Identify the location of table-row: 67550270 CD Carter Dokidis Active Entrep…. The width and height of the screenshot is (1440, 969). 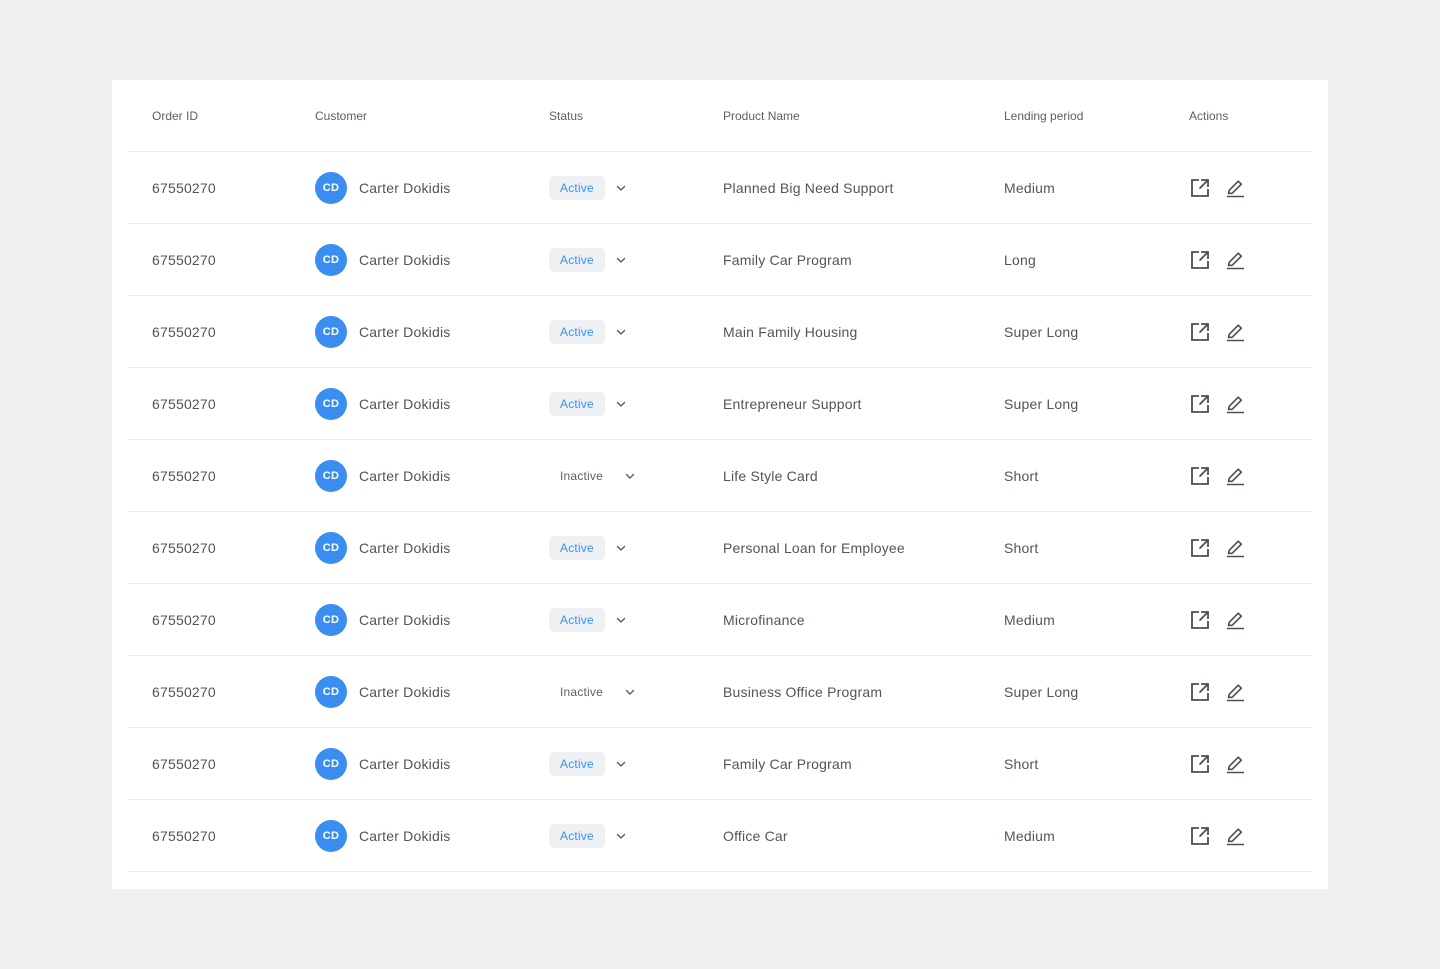
(720, 404).